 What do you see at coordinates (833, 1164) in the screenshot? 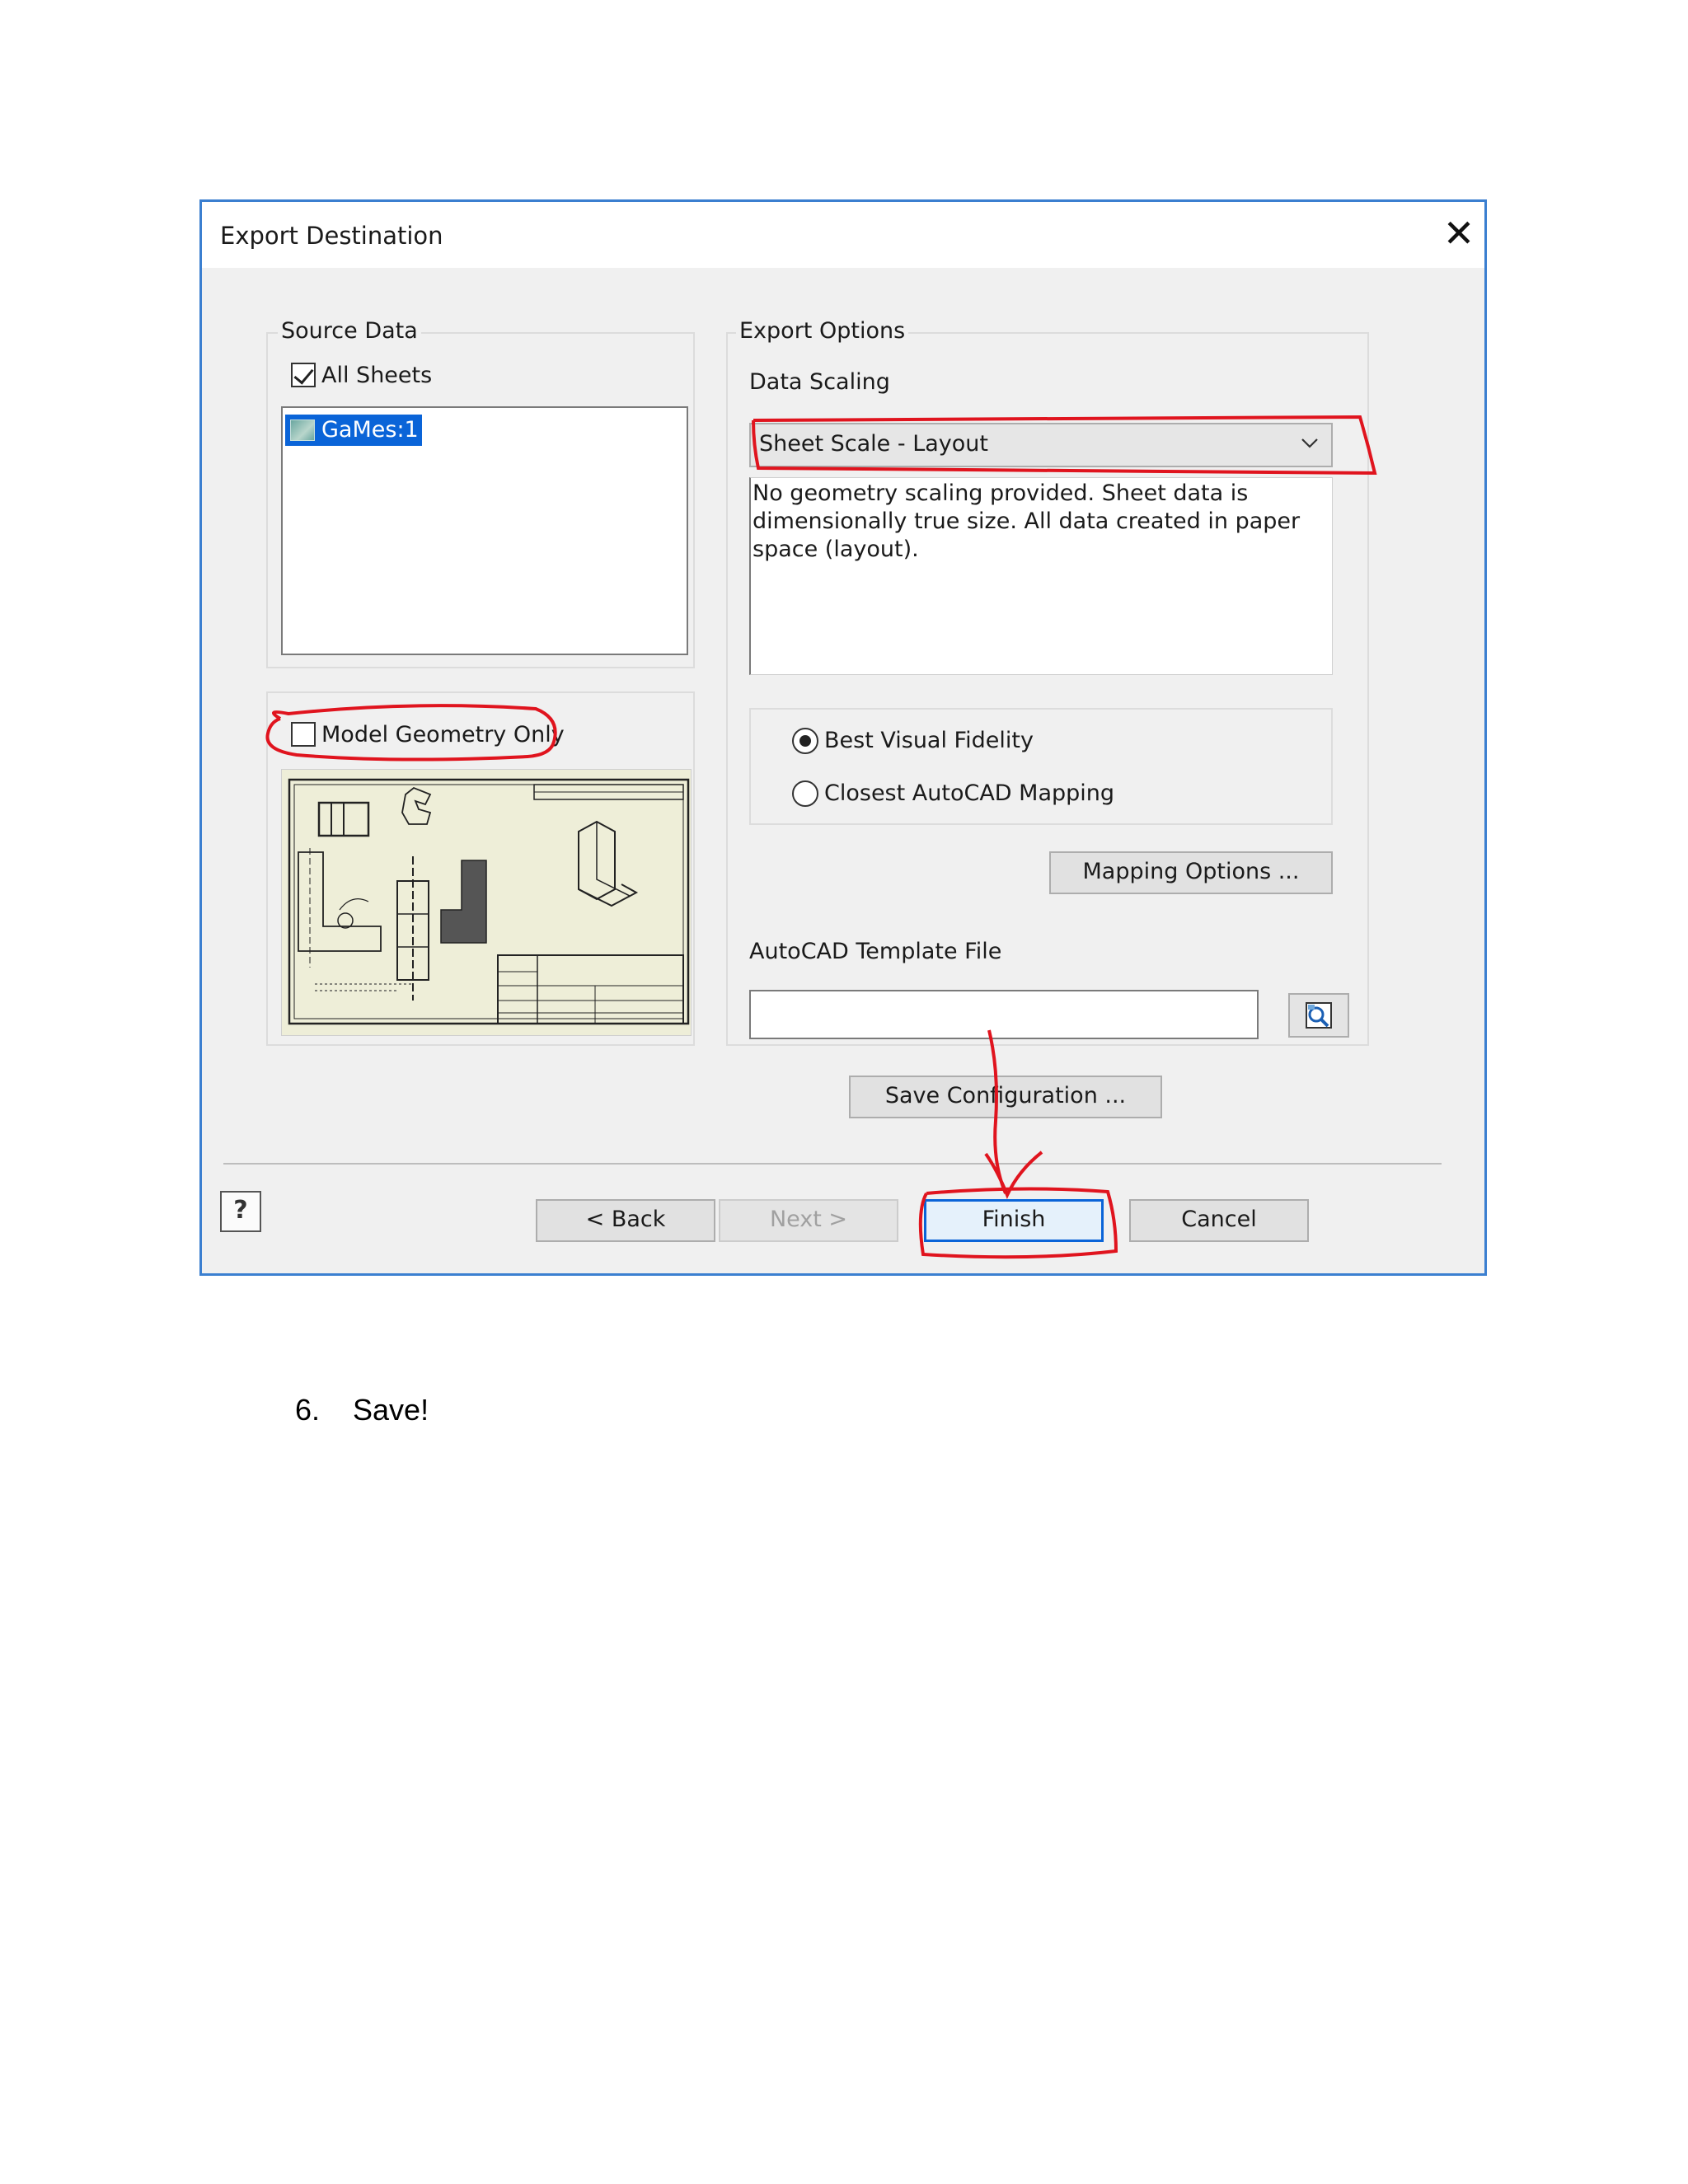
I see `footer-separator` at bounding box center [833, 1164].